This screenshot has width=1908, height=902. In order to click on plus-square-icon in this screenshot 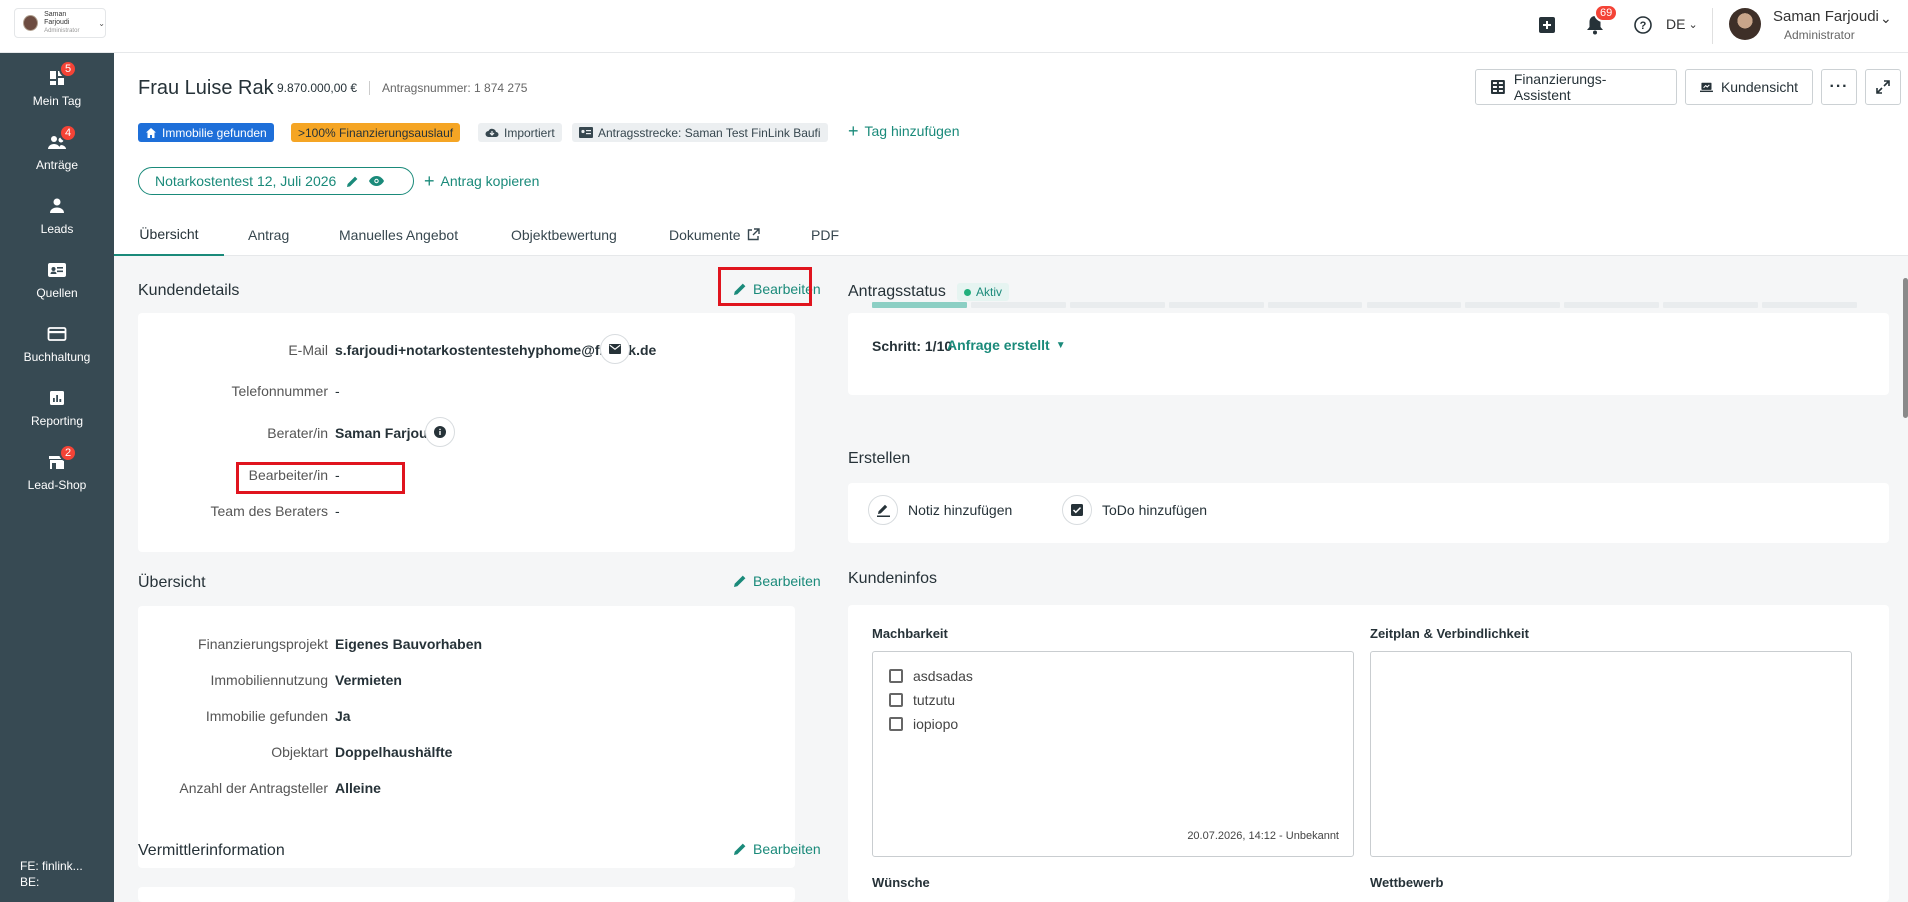, I will do `click(1547, 25)`.